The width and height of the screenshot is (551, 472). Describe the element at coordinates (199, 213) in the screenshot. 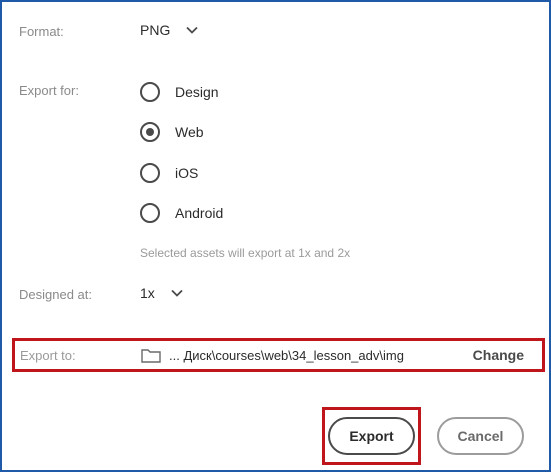

I see `radio-android-label: Android` at that location.